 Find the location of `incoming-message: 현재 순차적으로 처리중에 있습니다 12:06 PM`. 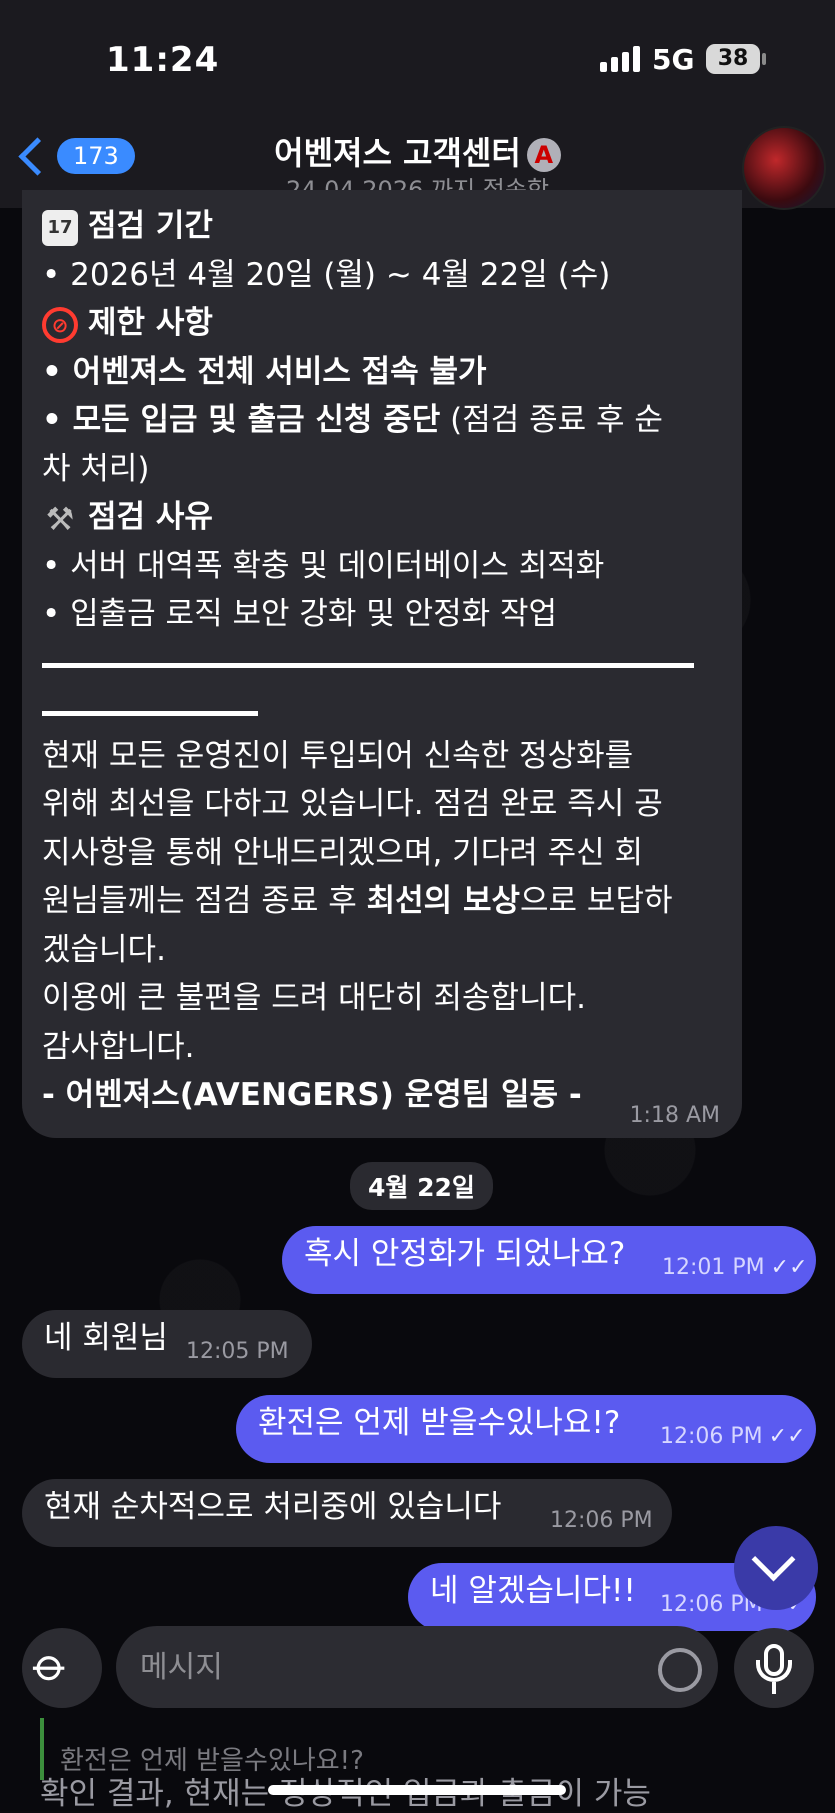

incoming-message: 현재 순차적으로 처리중에 있습니다 12:06 PM is located at coordinates (347, 1513).